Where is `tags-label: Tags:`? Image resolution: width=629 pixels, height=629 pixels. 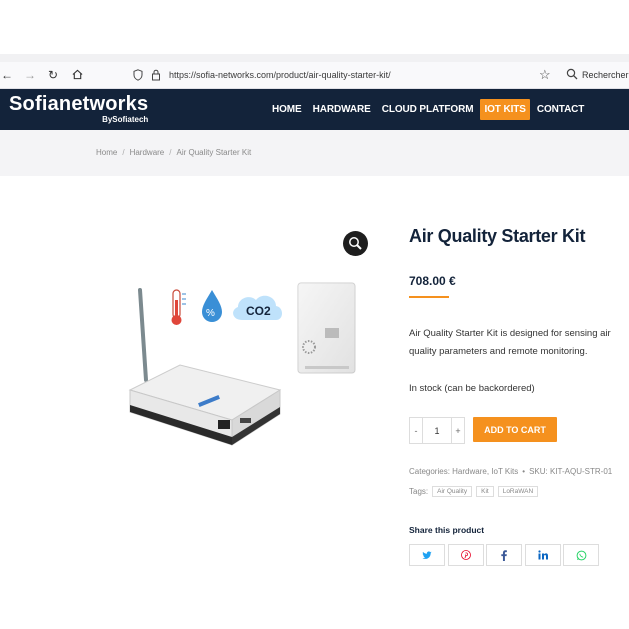
tags-label: Tags: is located at coordinates (419, 491).